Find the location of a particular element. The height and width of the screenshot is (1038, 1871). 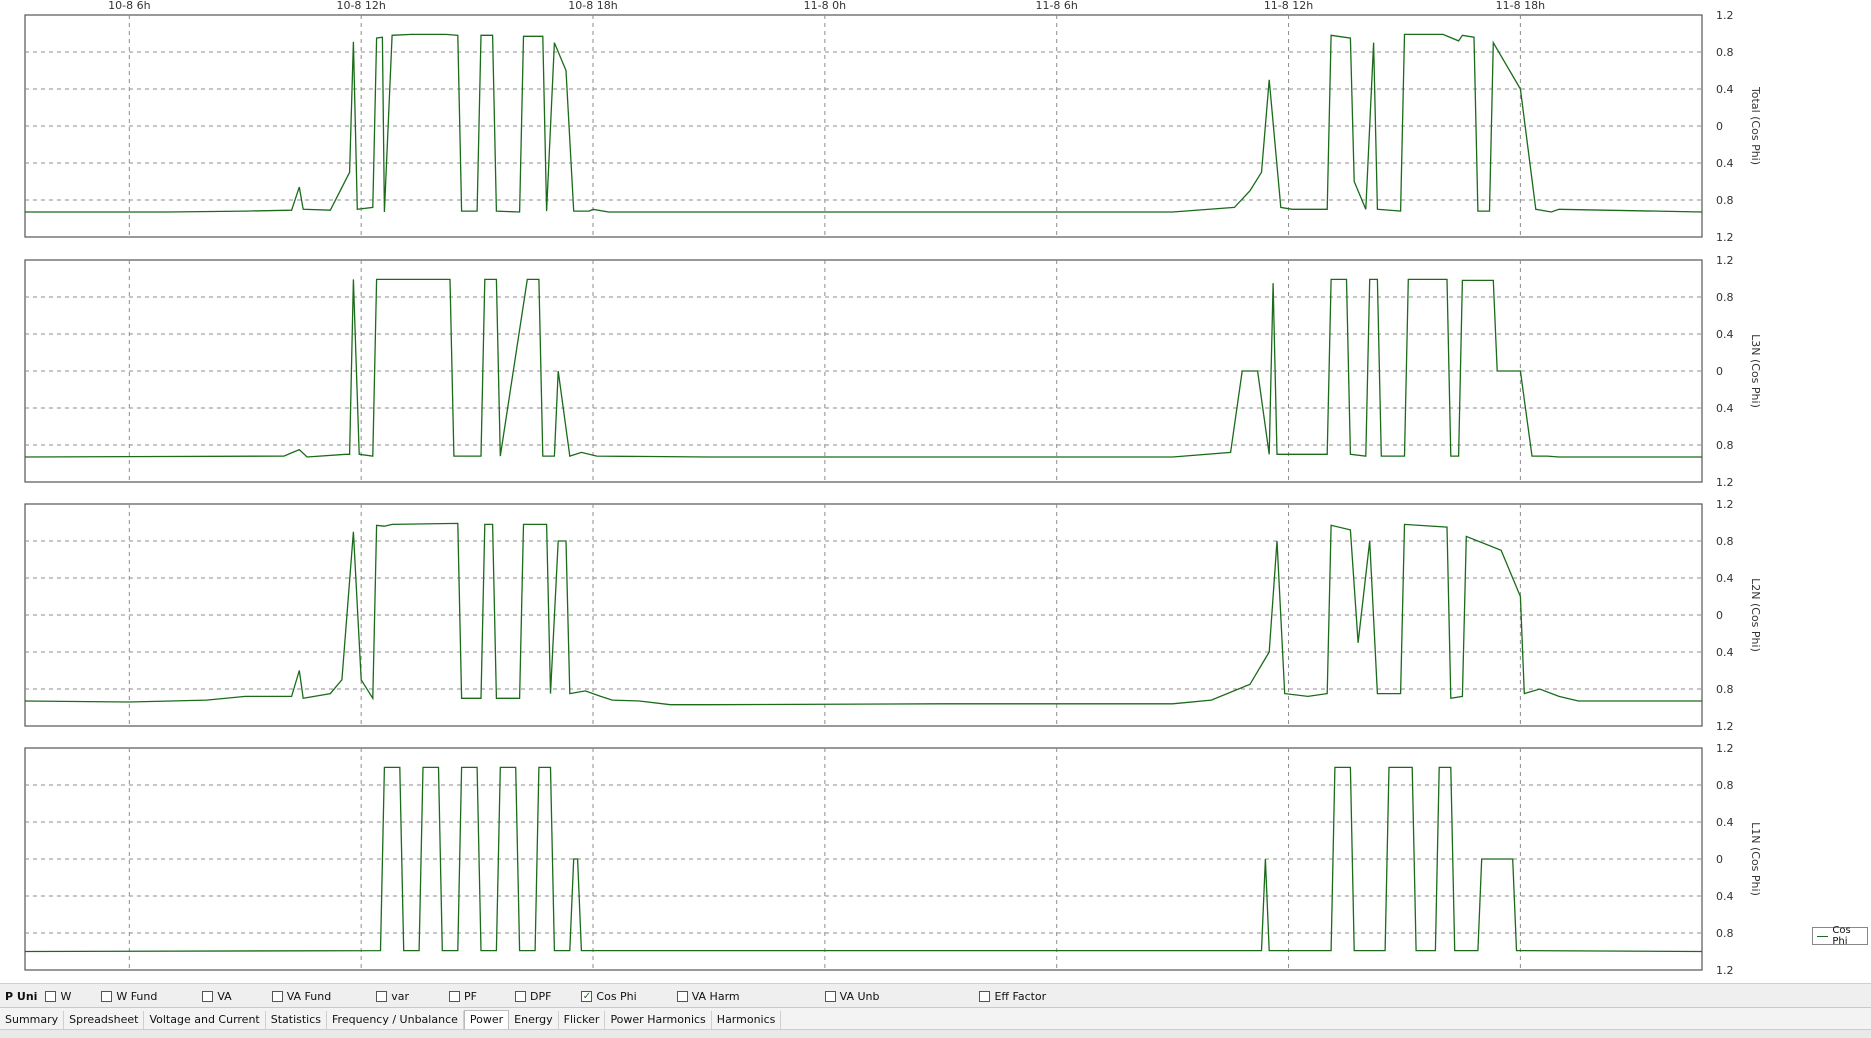

tab-summary: Summary is located at coordinates (32, 1020).